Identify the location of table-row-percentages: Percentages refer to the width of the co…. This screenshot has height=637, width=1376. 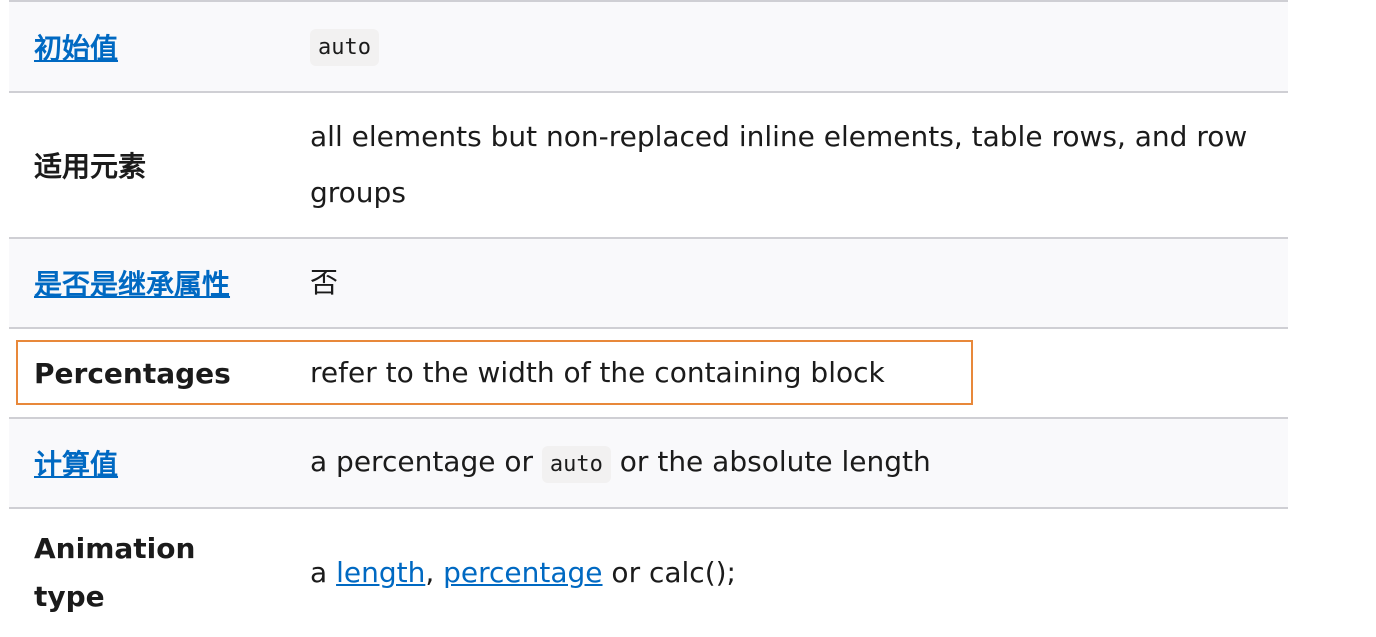
(648, 374).